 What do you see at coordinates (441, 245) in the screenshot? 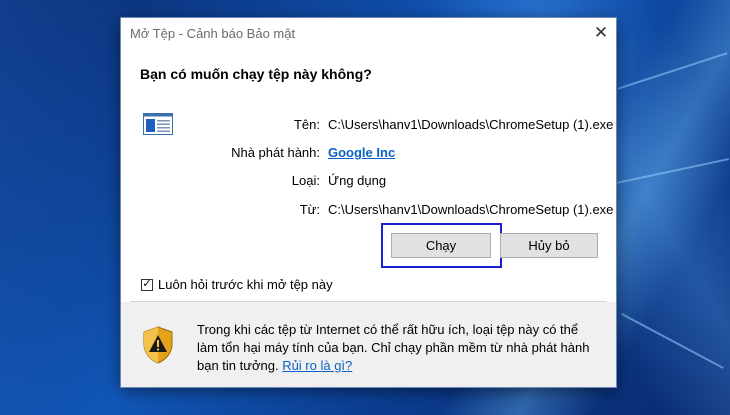
I see `run-button: Chạy` at bounding box center [441, 245].